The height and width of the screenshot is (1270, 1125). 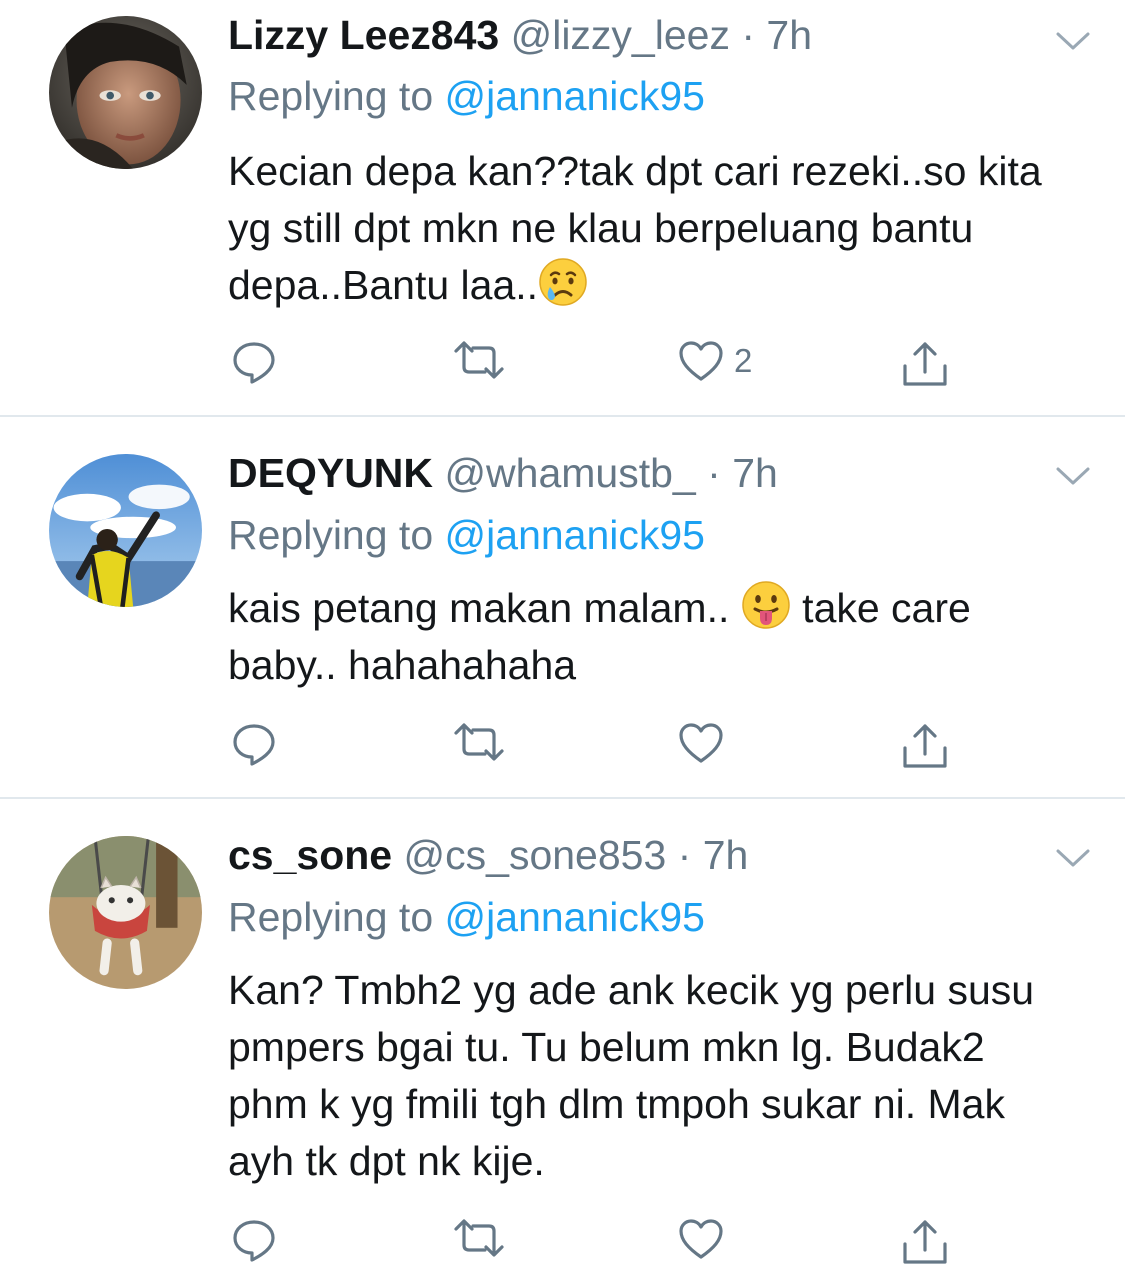 What do you see at coordinates (310, 855) in the screenshot?
I see `display-name: cs_sone` at bounding box center [310, 855].